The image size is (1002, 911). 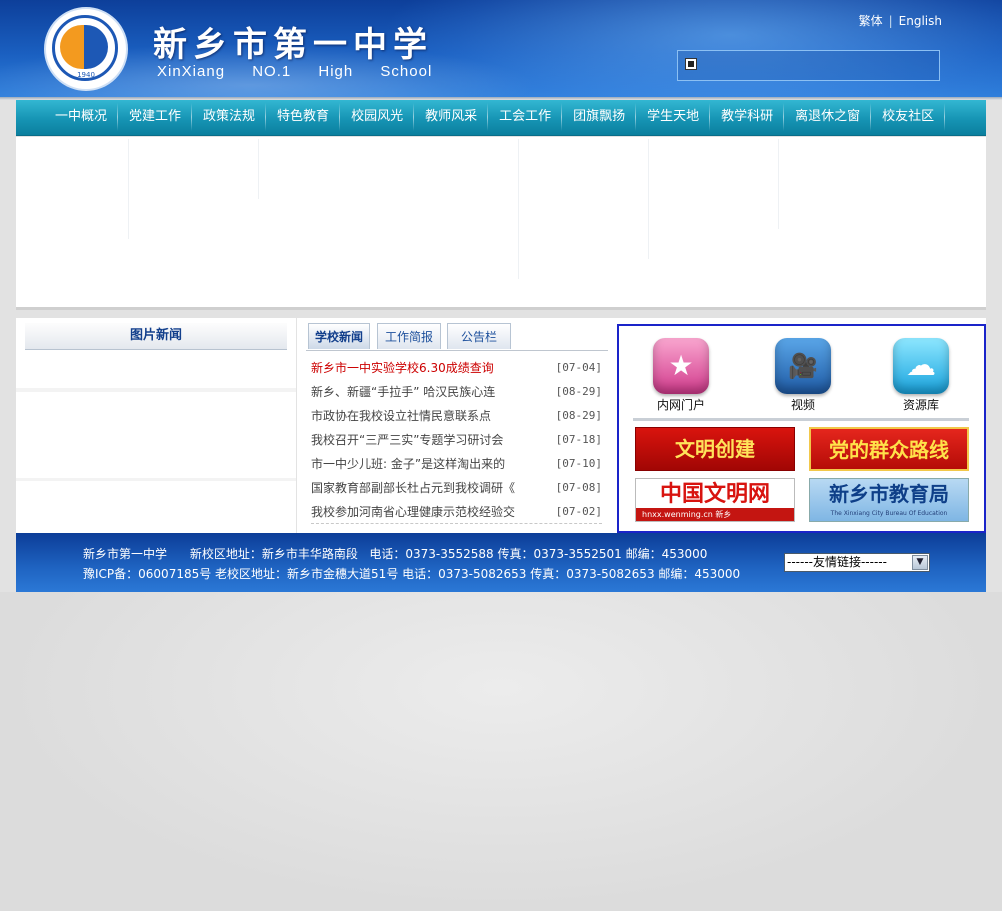 What do you see at coordinates (681, 366) in the screenshot?
I see `star-icon: ★` at bounding box center [681, 366].